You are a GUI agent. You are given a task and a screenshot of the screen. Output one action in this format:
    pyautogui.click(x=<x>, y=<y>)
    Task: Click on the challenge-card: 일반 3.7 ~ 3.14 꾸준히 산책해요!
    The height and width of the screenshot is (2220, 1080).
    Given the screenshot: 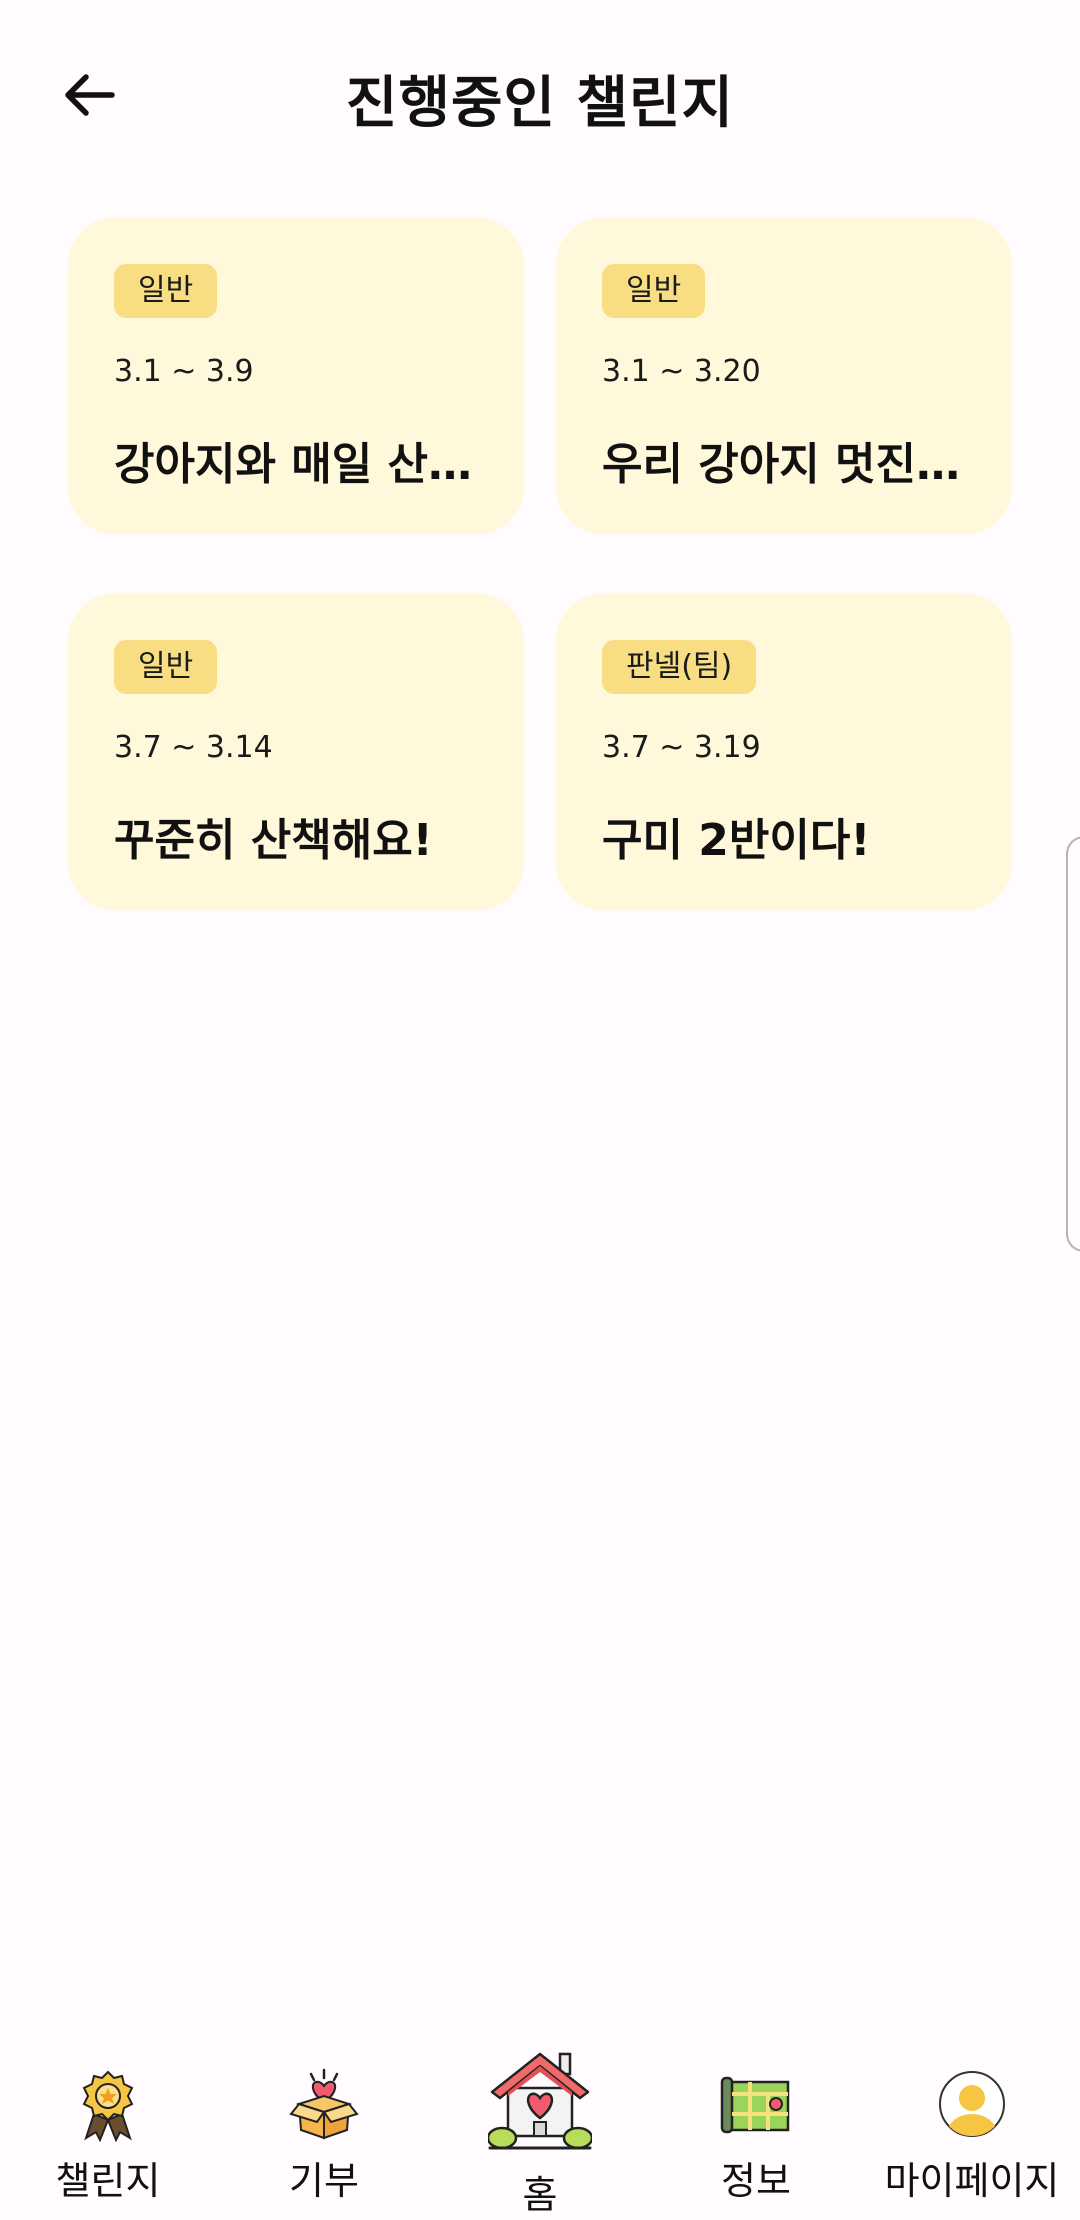 What is the action you would take?
    pyautogui.click(x=296, y=752)
    